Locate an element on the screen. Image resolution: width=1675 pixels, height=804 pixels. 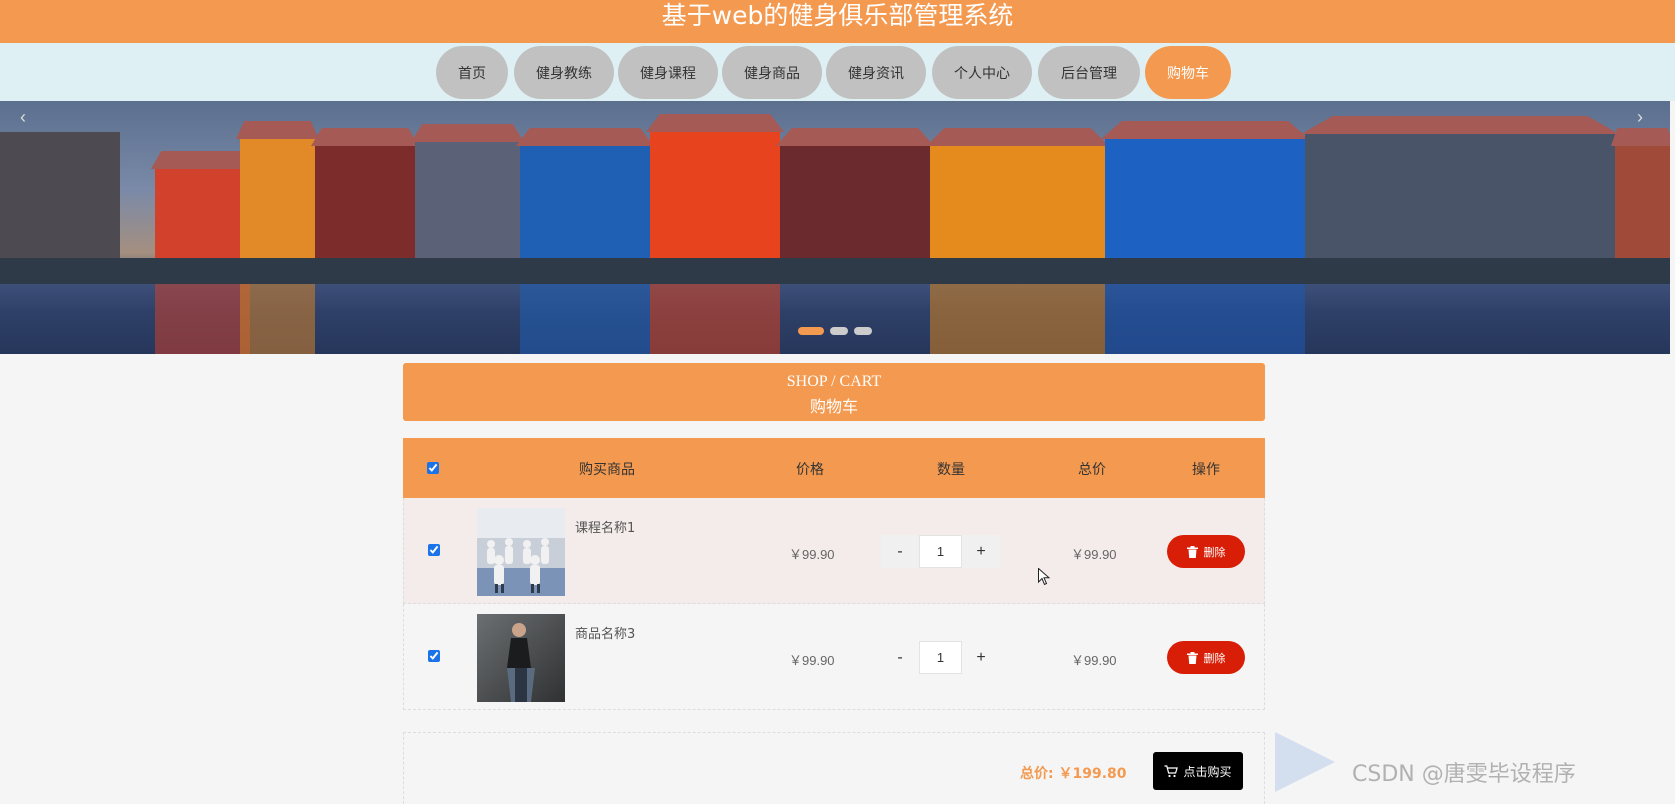
table-row: 商品名称3 ￥99.90 - + ￥99.90 删除 is located at coordinates (834, 657).